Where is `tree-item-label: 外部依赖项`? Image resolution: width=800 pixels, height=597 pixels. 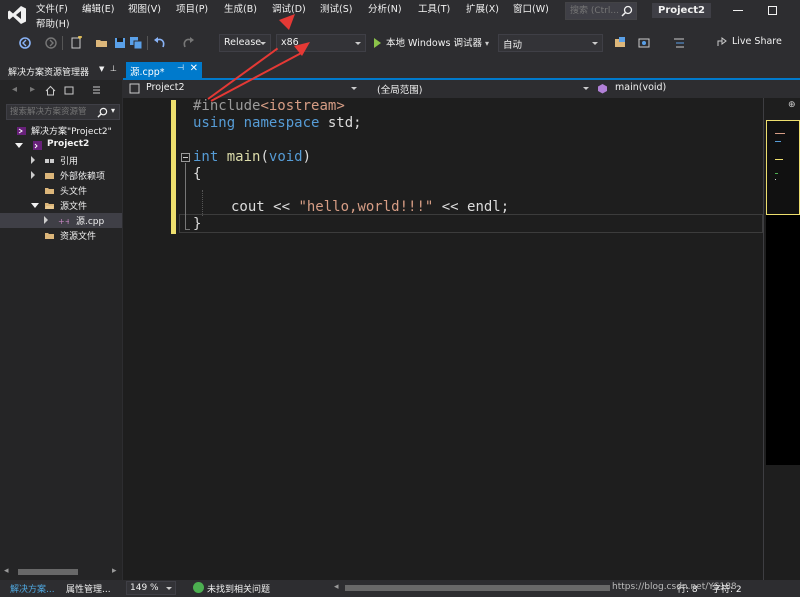
tree-item-label: 外部依赖项 is located at coordinates (83, 177).